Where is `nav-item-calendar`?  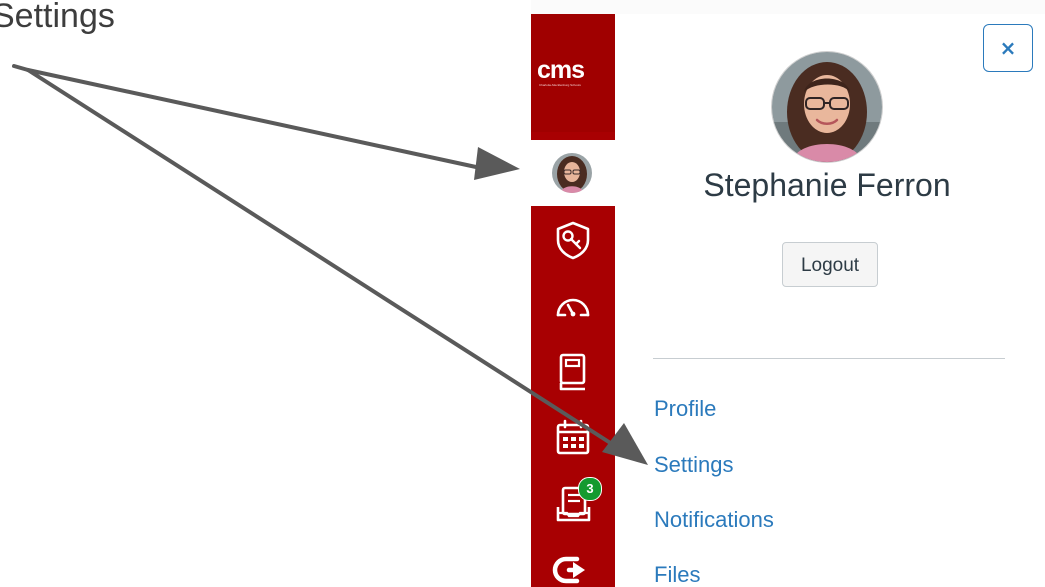
nav-item-calendar is located at coordinates (573, 437).